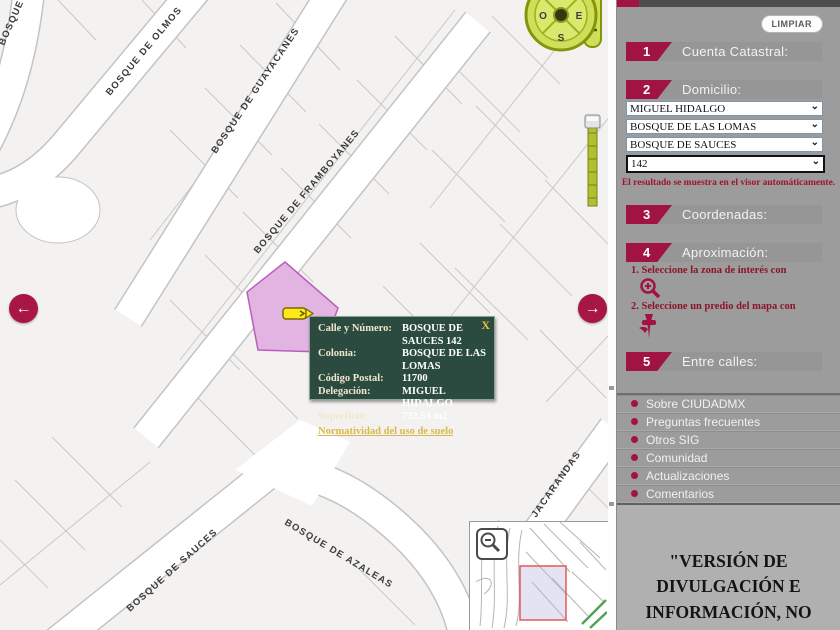  Describe the element at coordinates (703, 421) in the screenshot. I see `link-label: Preguntas frecuentes` at that location.